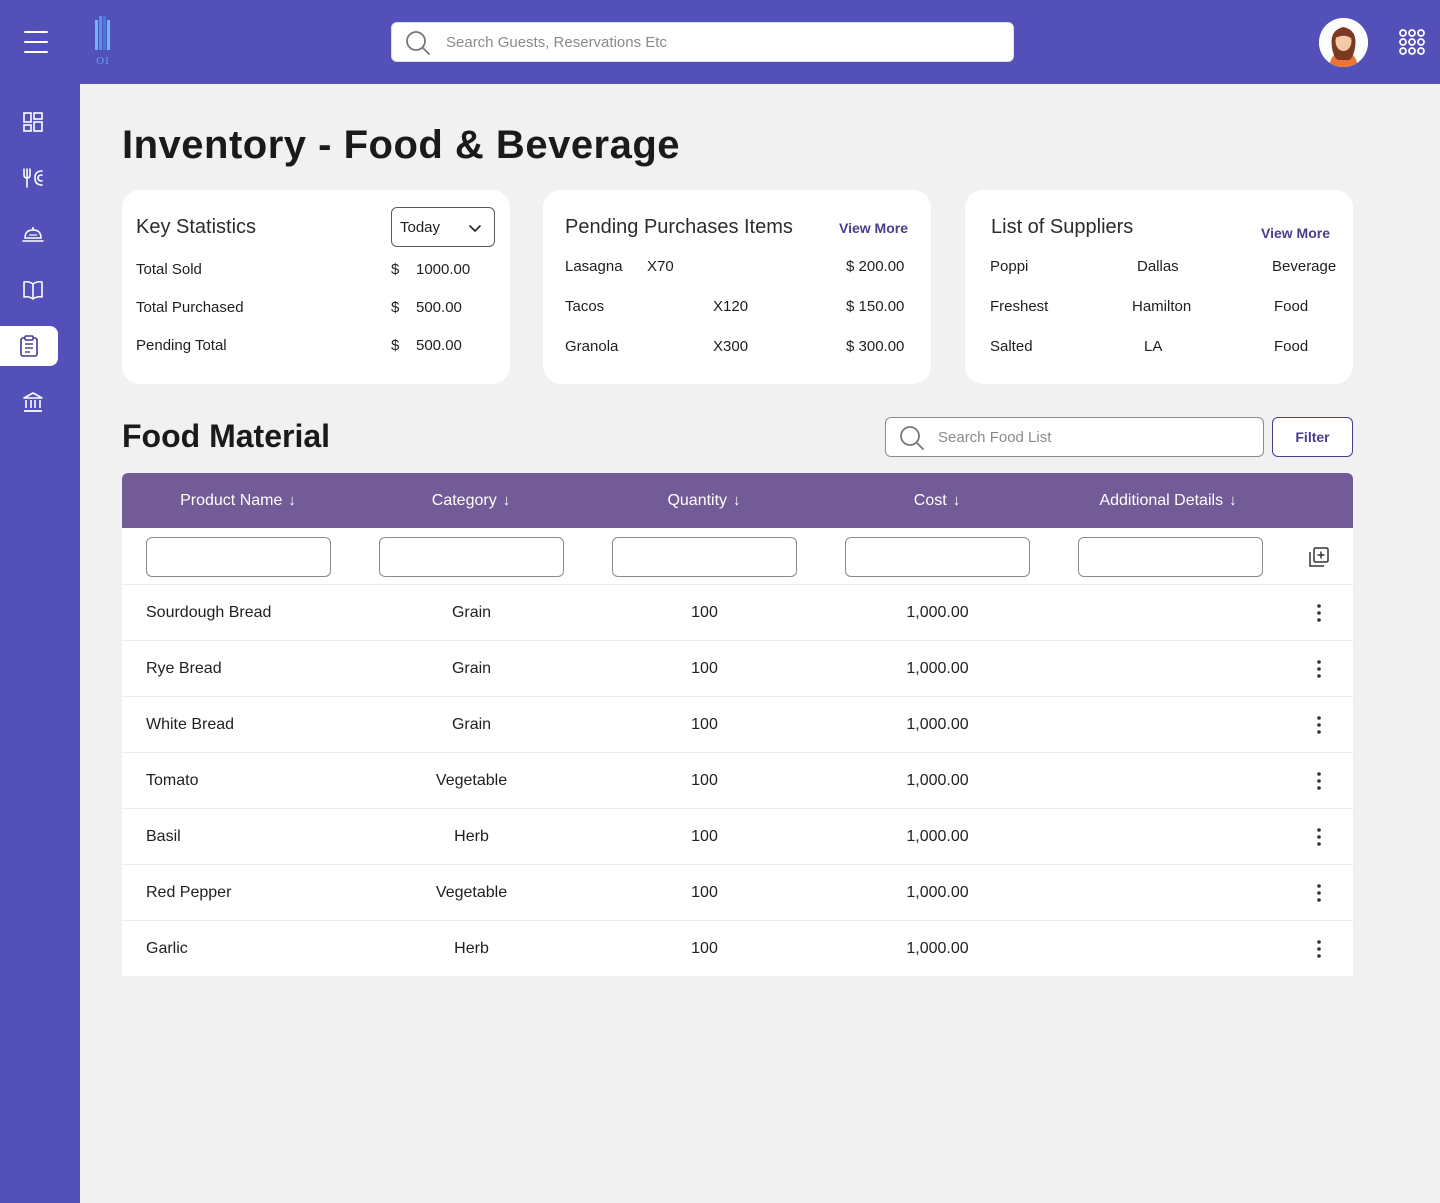 Image resolution: width=1440 pixels, height=1203 pixels. What do you see at coordinates (1009, 266) in the screenshot?
I see `supplier-name: Poppi` at bounding box center [1009, 266].